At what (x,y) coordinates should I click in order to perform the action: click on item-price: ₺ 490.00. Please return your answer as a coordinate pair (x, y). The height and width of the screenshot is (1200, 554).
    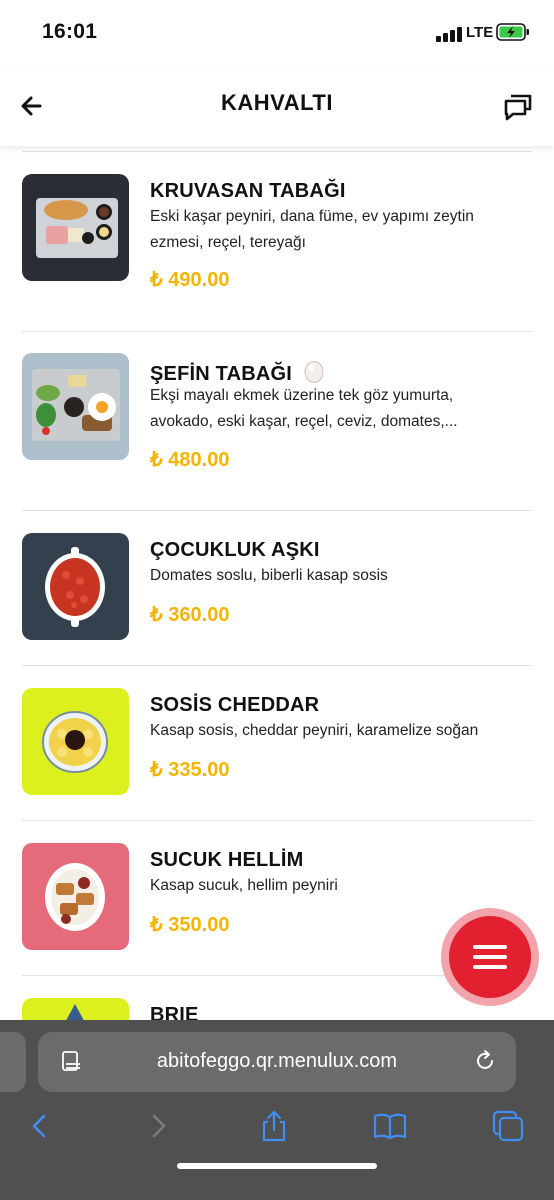
    Looking at the image, I should click on (190, 280).